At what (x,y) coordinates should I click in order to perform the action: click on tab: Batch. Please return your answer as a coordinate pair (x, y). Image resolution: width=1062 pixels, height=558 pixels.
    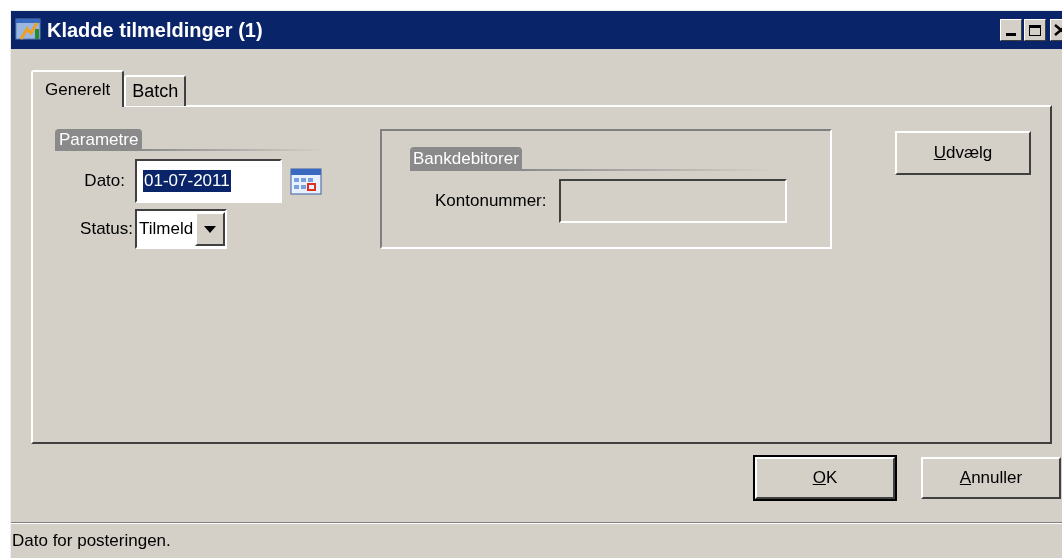
    Looking at the image, I should click on (155, 90).